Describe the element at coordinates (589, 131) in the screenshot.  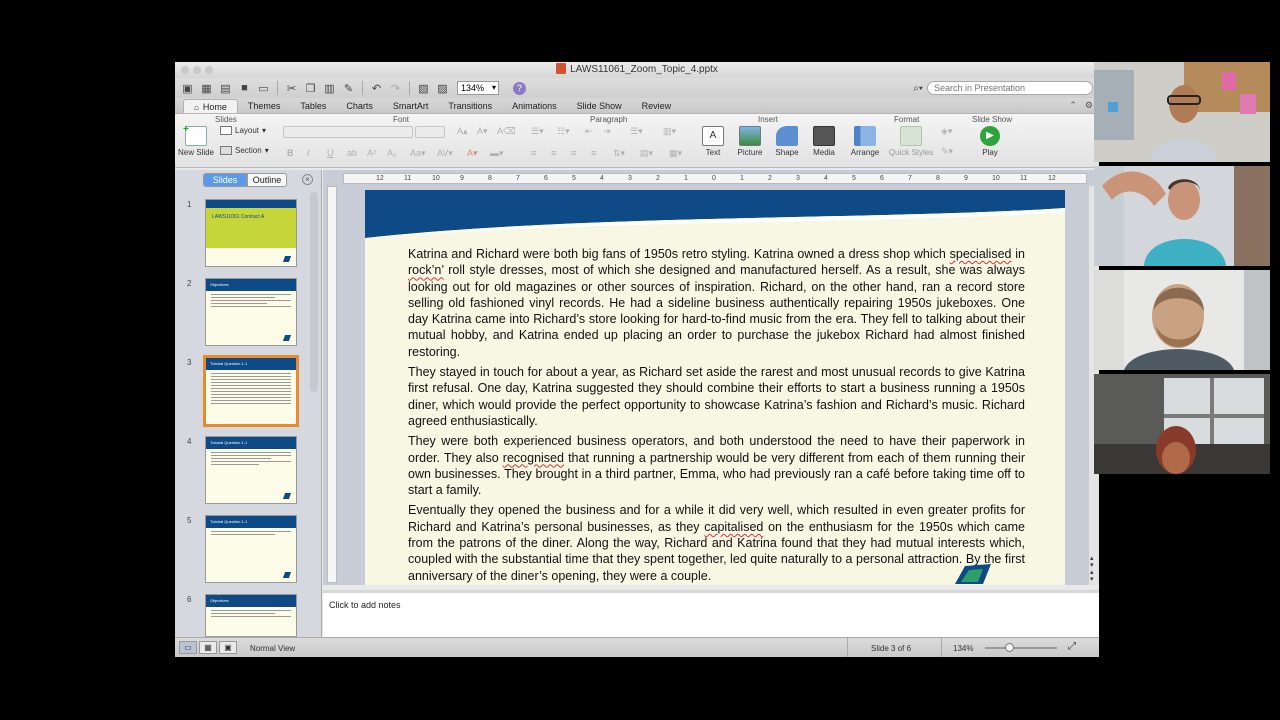
I see `indent-icon: ⇤` at that location.